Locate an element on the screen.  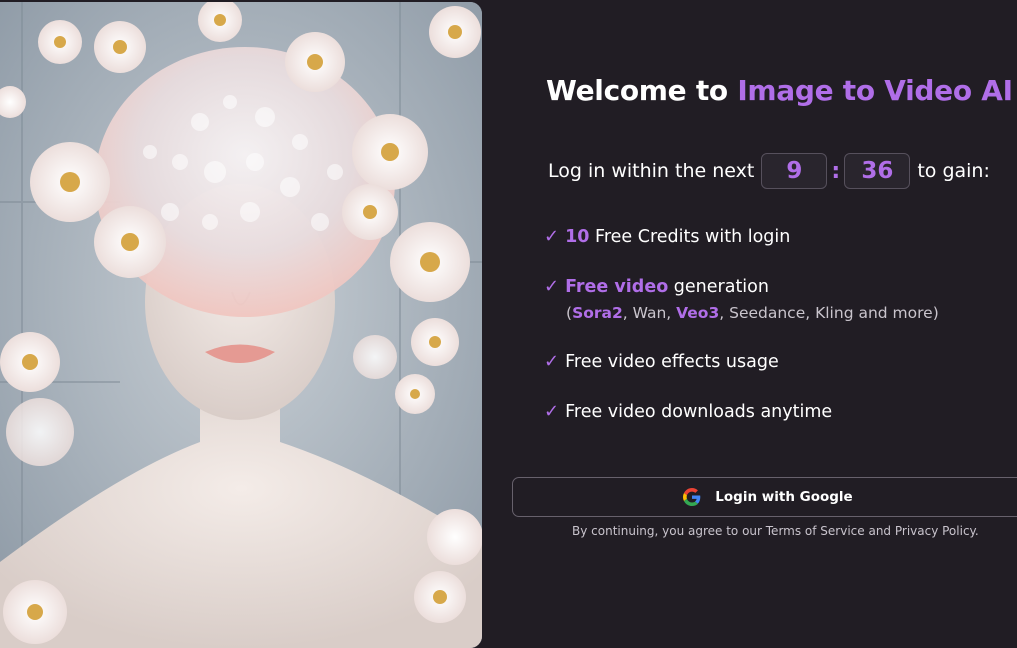
countdown-minutes: 9 is located at coordinates (794, 171).